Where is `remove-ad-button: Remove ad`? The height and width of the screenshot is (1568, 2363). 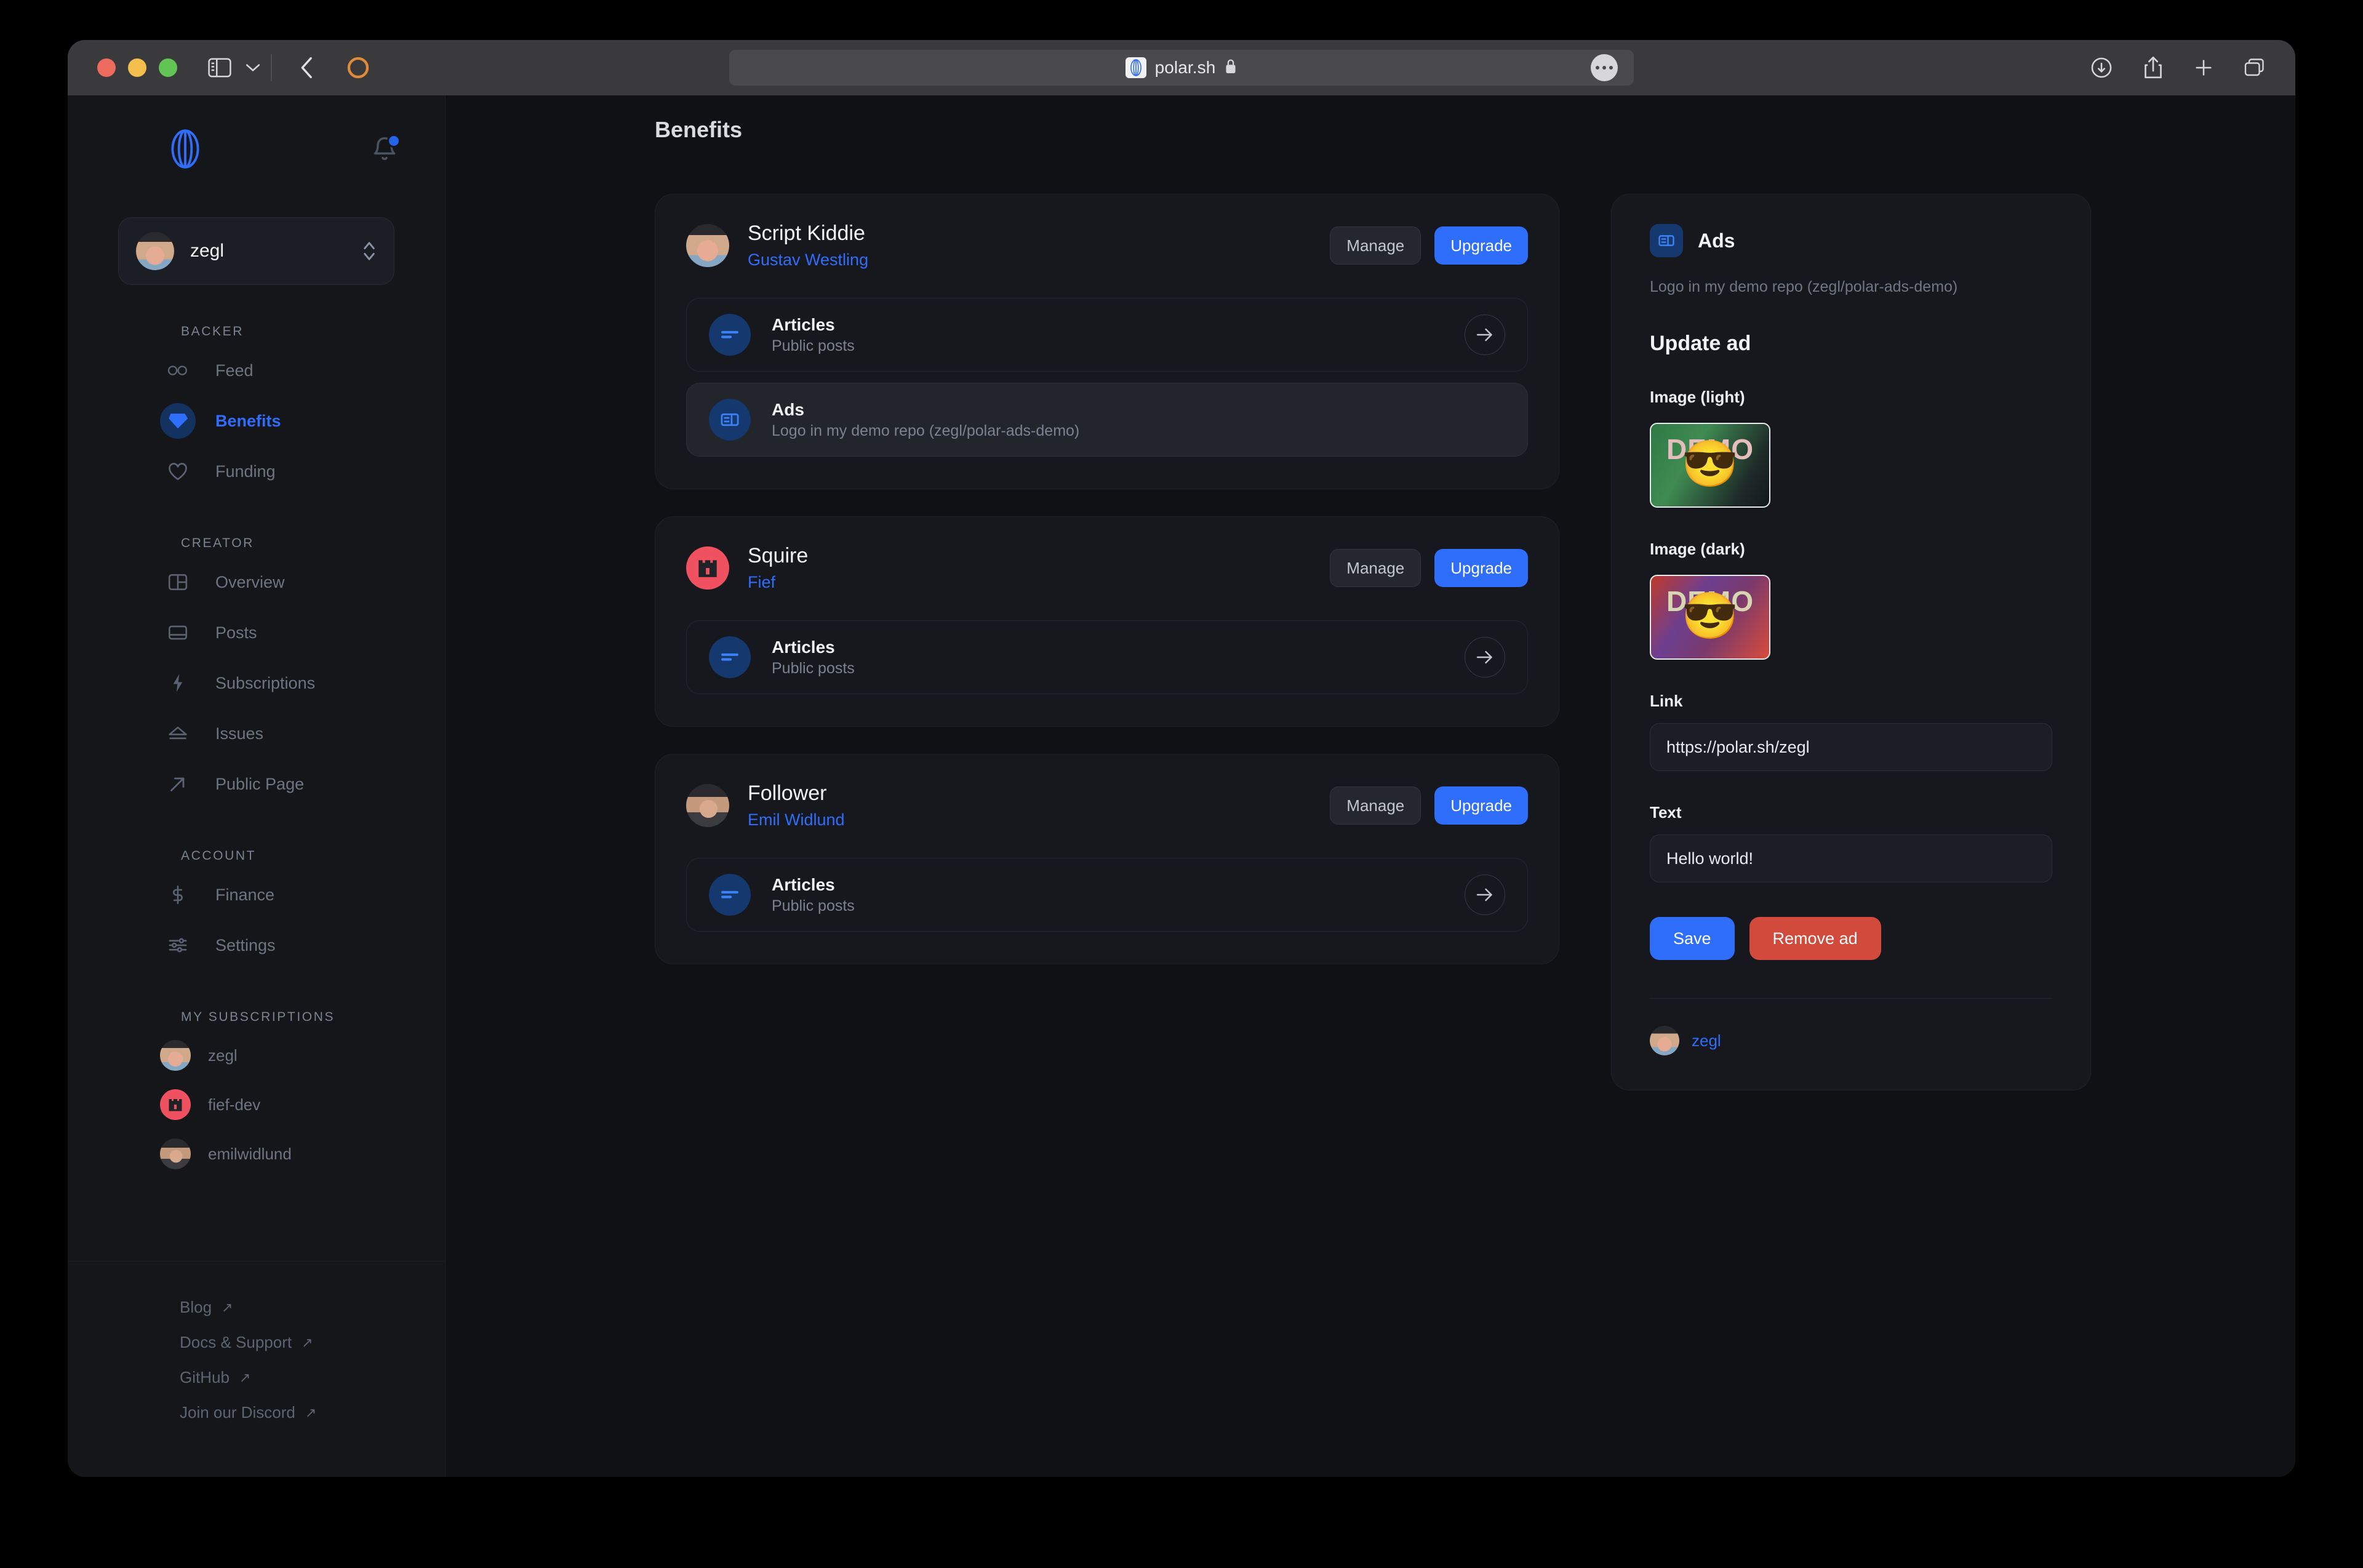
remove-ad-button: Remove ad is located at coordinates (1815, 938).